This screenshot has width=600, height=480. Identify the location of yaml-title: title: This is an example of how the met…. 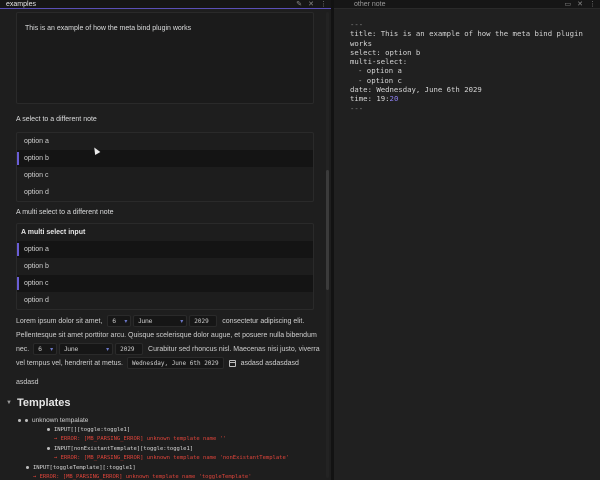
(466, 34).